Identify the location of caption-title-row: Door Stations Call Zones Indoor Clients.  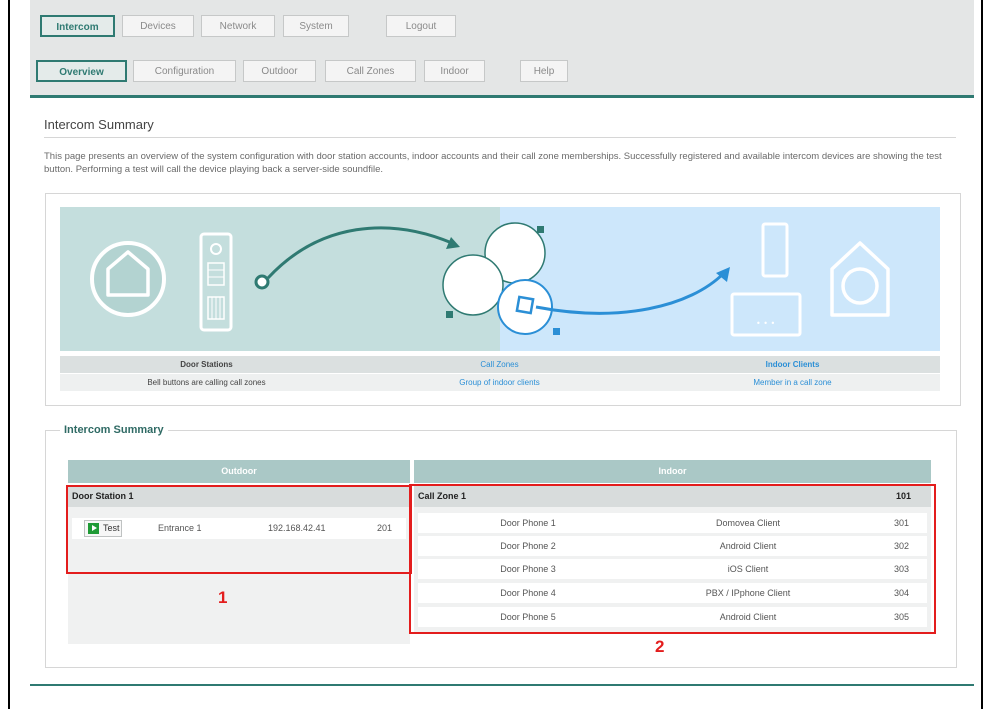
(500, 364).